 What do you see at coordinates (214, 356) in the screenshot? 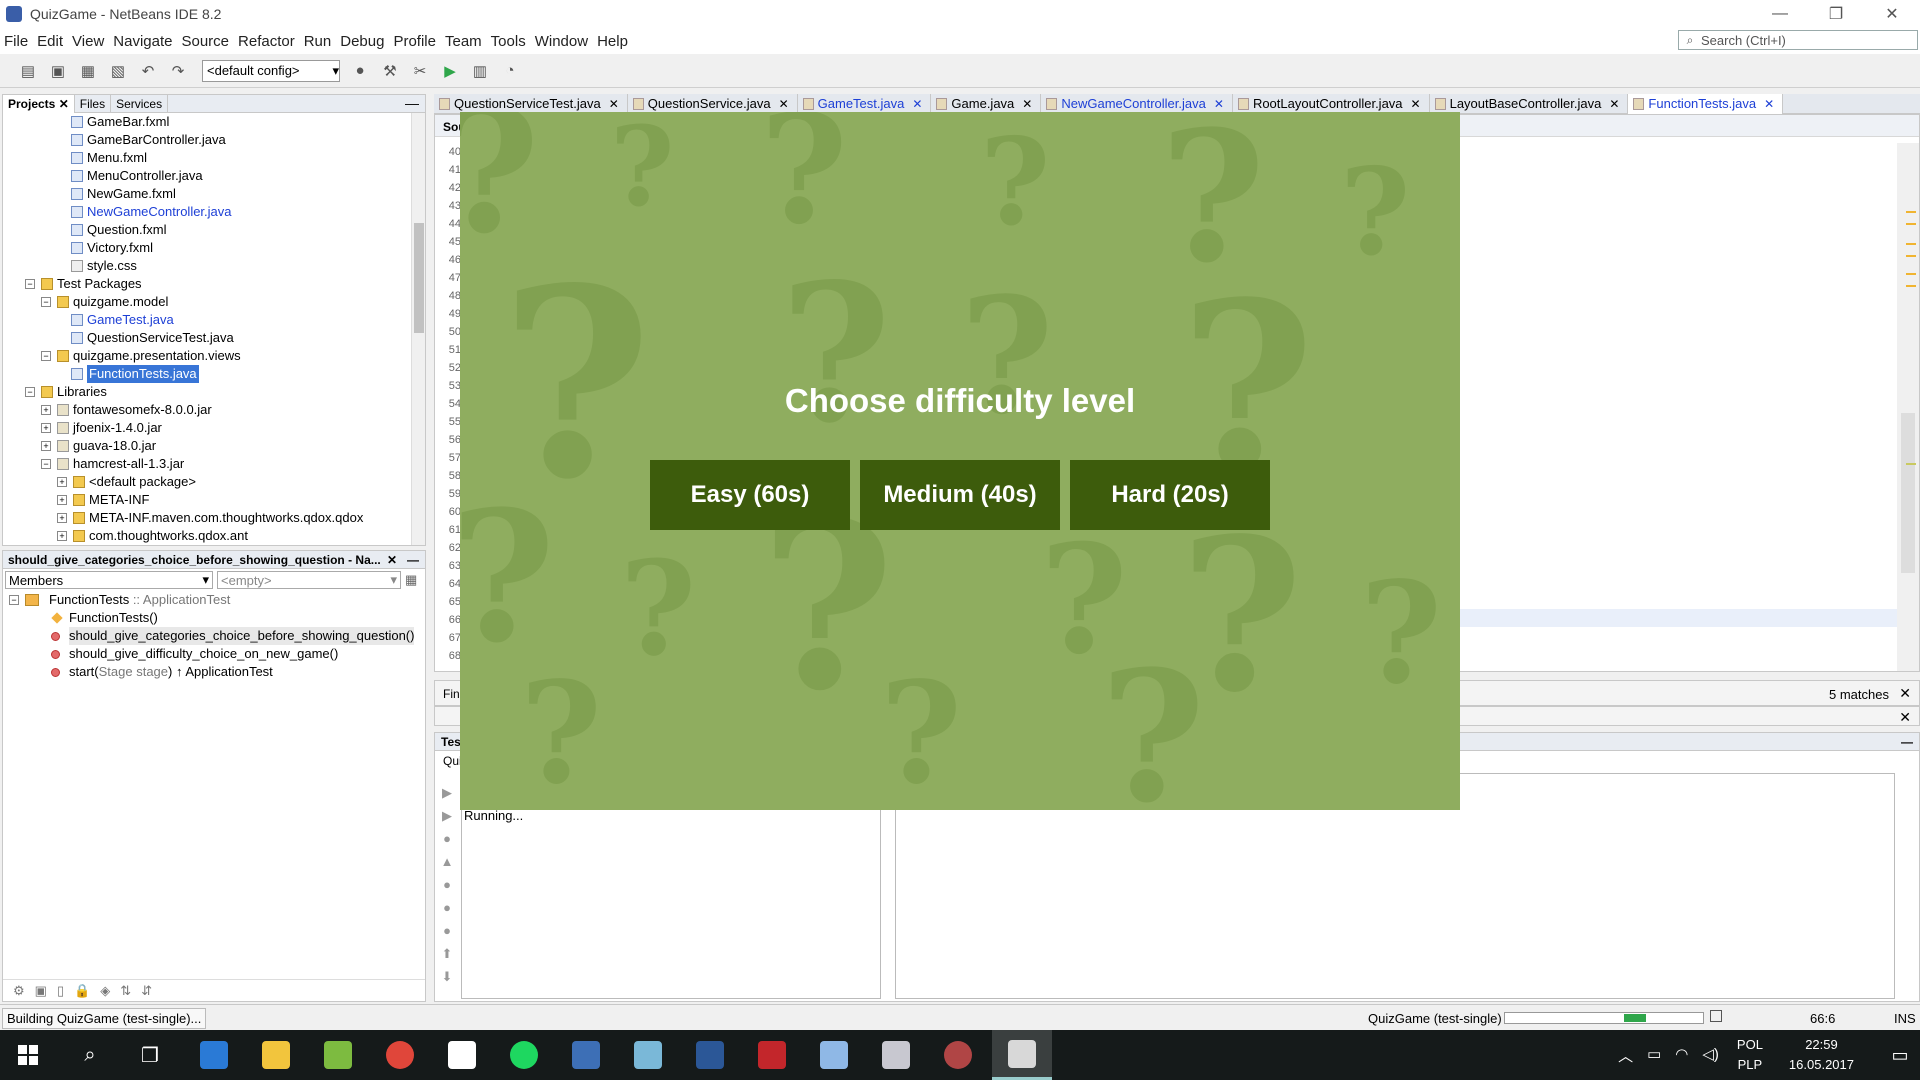
I see `tree-item: − quizgame.presentation.views` at bounding box center [214, 356].